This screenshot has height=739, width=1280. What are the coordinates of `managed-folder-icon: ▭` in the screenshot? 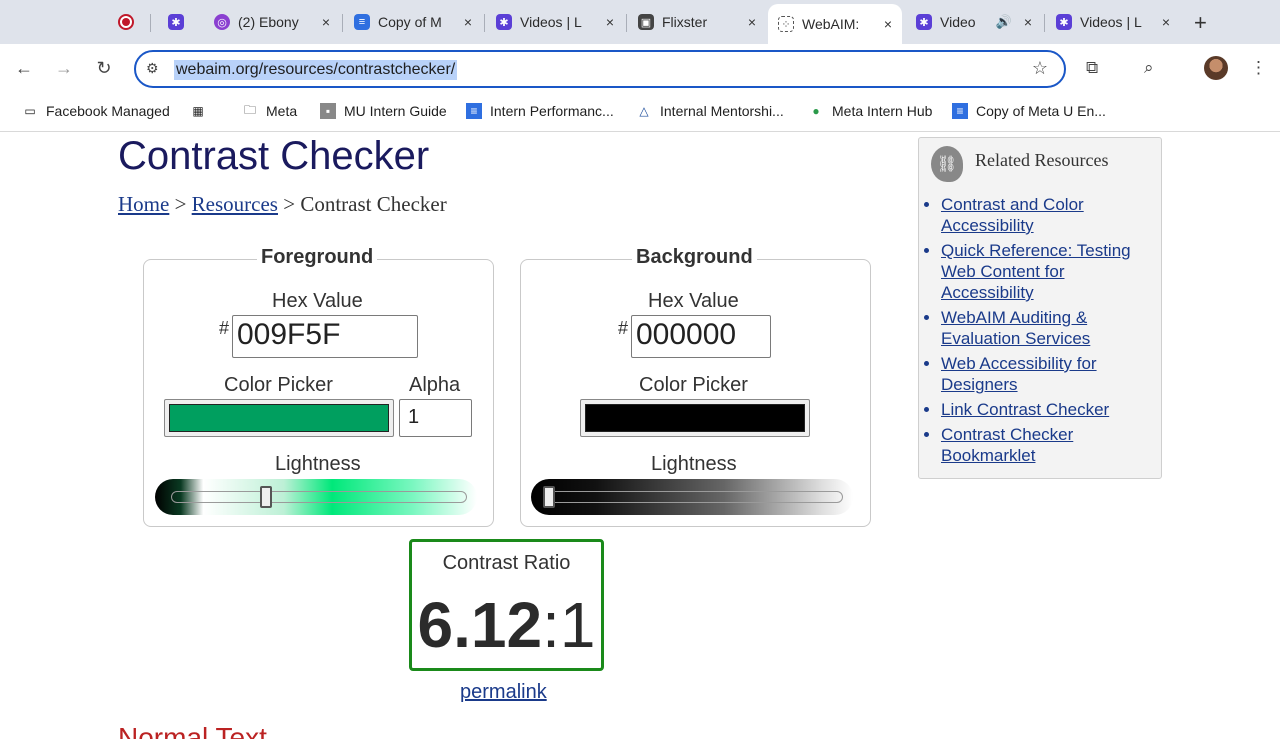 It's located at (30, 111).